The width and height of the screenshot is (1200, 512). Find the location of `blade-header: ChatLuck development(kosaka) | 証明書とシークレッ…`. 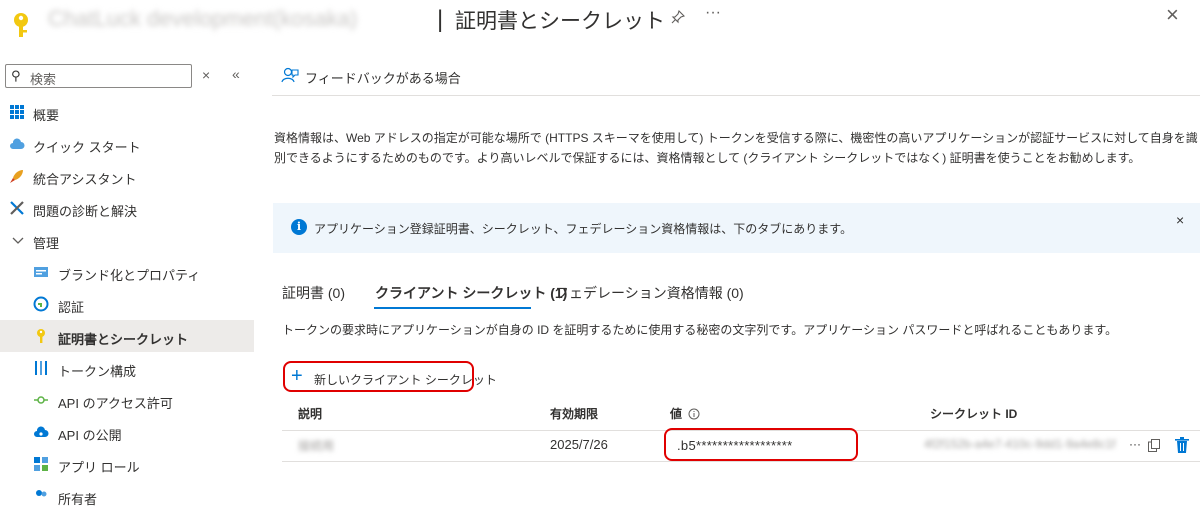

blade-header: ChatLuck development(kosaka) | 証明書とシークレッ… is located at coordinates (600, 20).